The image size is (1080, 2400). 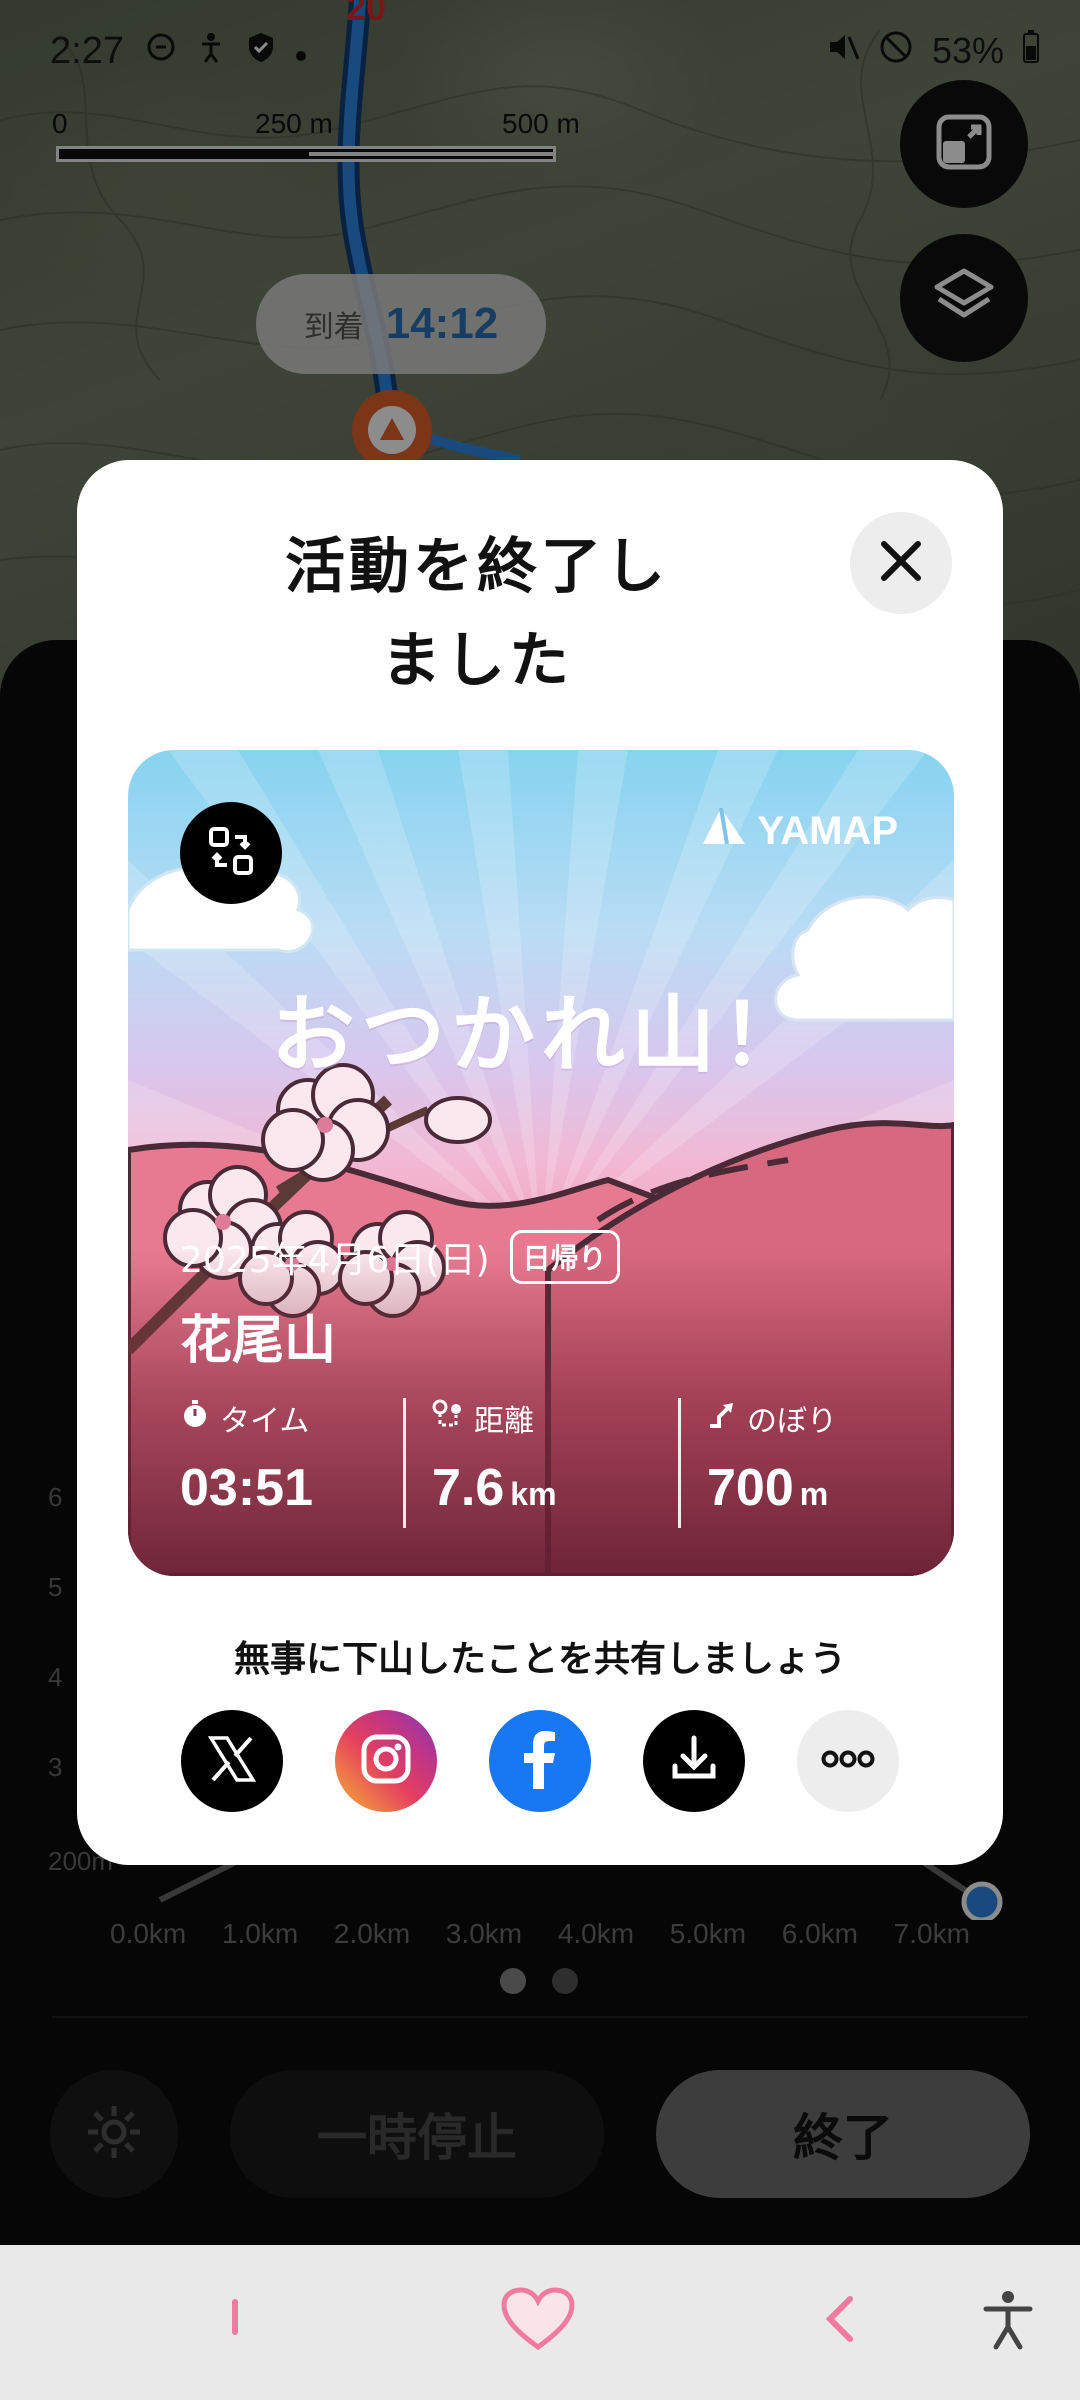 I want to click on activity-stats: タイム 03:51 距離 7.6 km のぼり 700 m, so click(x=541, y=1463).